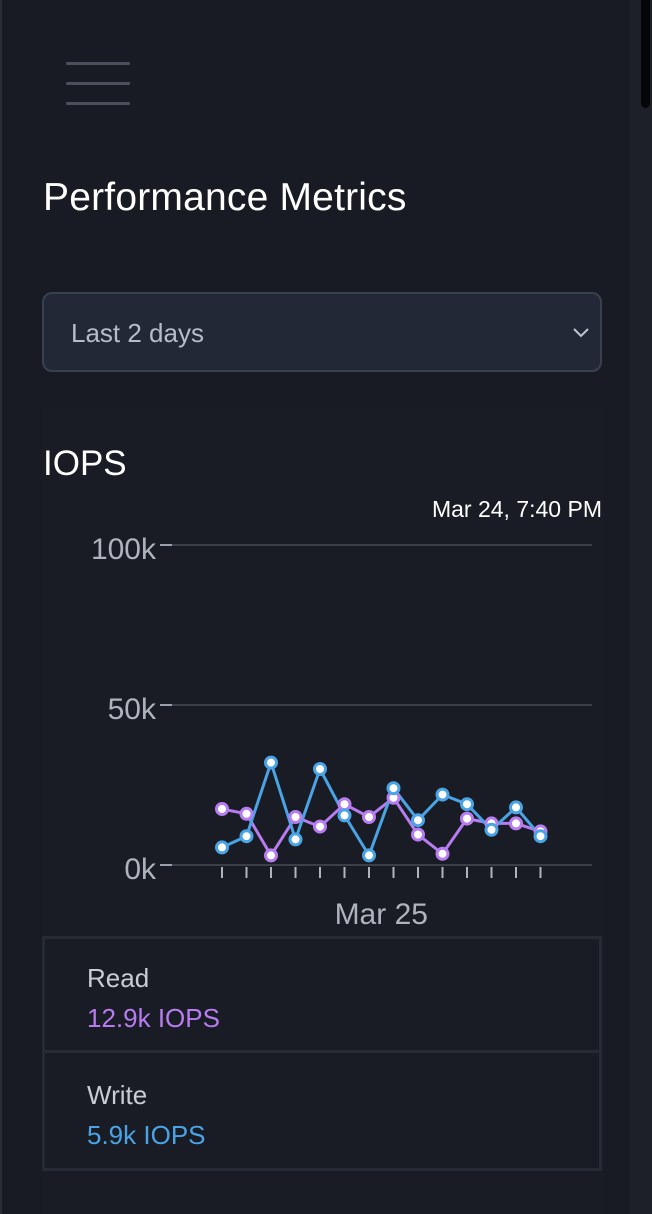 This screenshot has width=652, height=1214. What do you see at coordinates (153, 1018) in the screenshot?
I see `legend-value: 12.9k IOPS` at bounding box center [153, 1018].